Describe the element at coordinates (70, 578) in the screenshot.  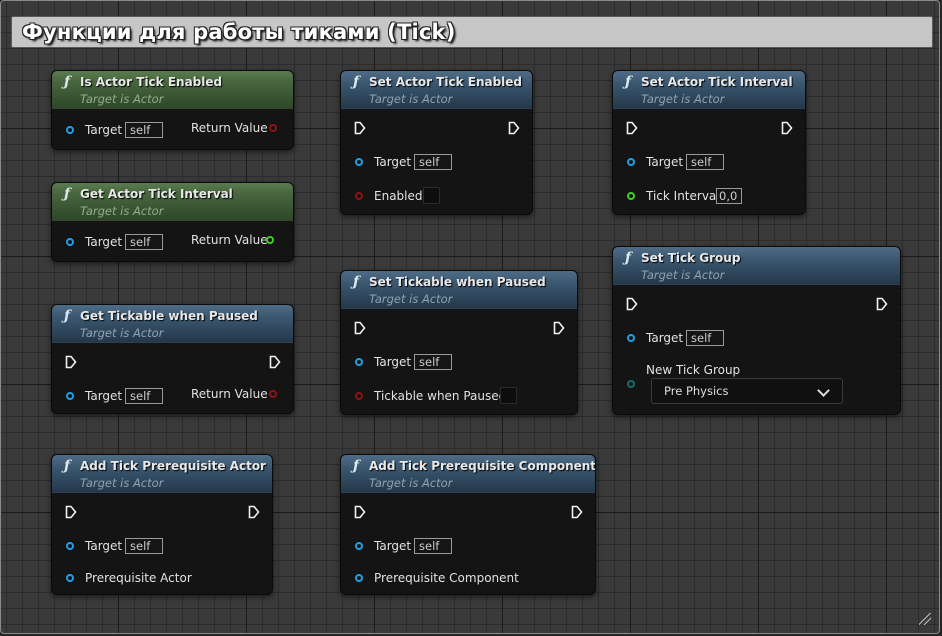
I see `prerequisite-actor-pin` at that location.